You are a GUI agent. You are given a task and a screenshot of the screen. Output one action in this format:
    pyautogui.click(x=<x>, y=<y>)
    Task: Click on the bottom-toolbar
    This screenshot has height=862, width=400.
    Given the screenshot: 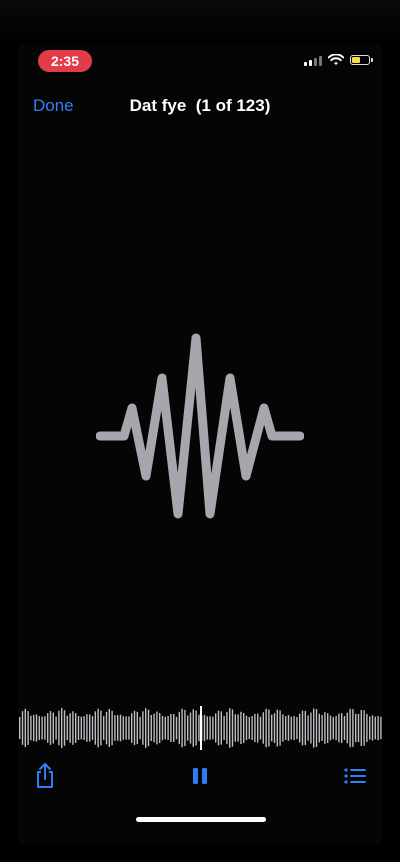 What is the action you would take?
    pyautogui.click(x=200, y=777)
    